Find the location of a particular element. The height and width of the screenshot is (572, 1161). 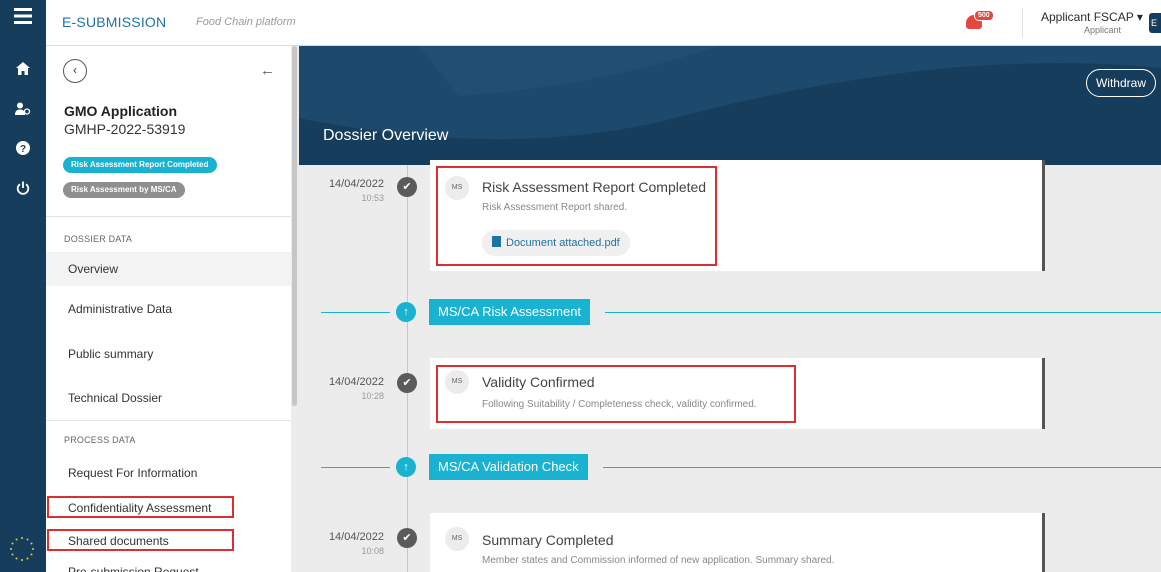

help-icon: ? is located at coordinates (23, 150).